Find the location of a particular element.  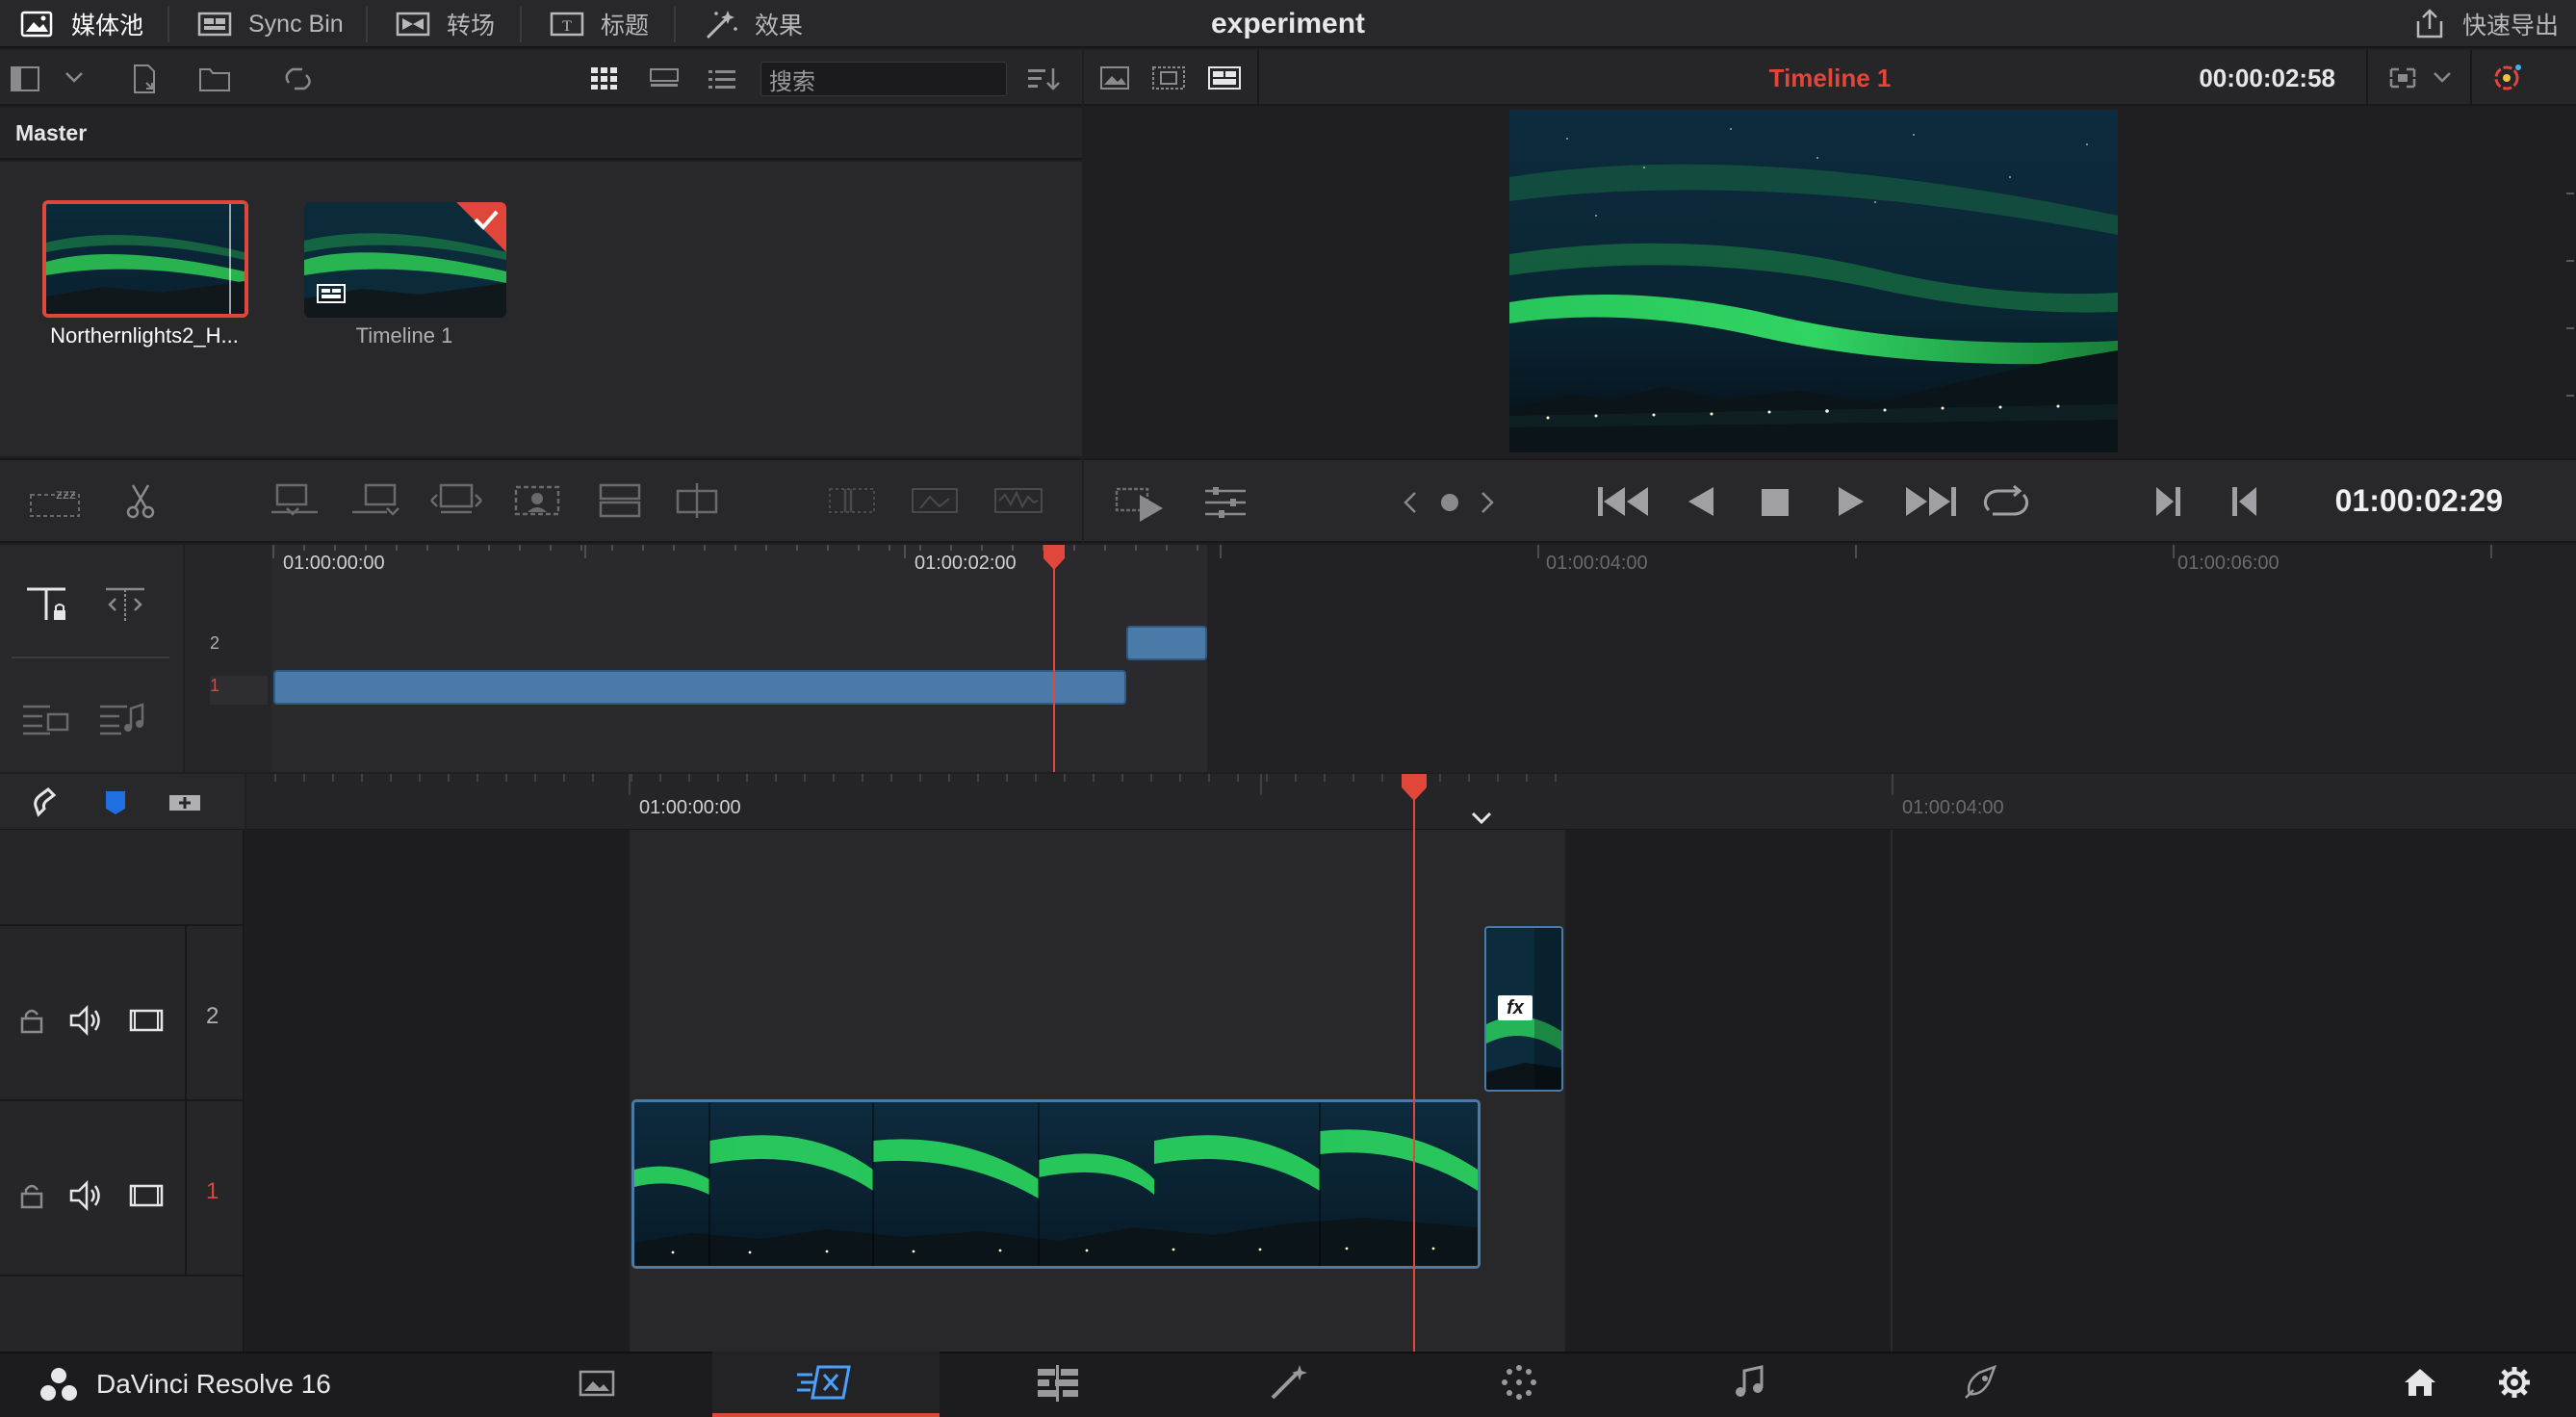

track-lock-icon is located at coordinates (48, 605).